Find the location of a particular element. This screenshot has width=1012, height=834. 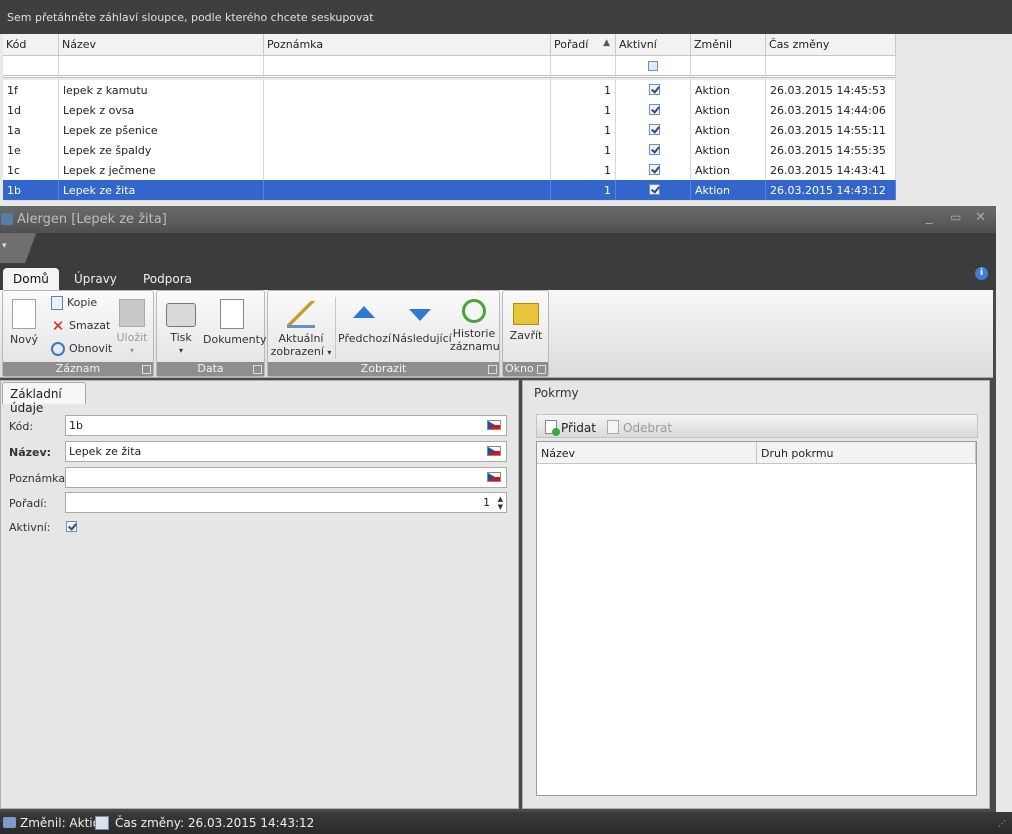

cell-nazev: Lepek ze špaldy is located at coordinates (161, 150).